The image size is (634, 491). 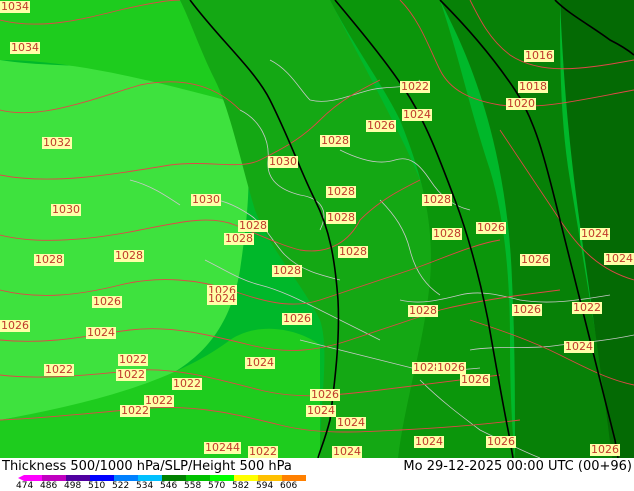 What do you see at coordinates (533, 86) in the screenshot?
I see `isobar-label: 1018` at bounding box center [533, 86].